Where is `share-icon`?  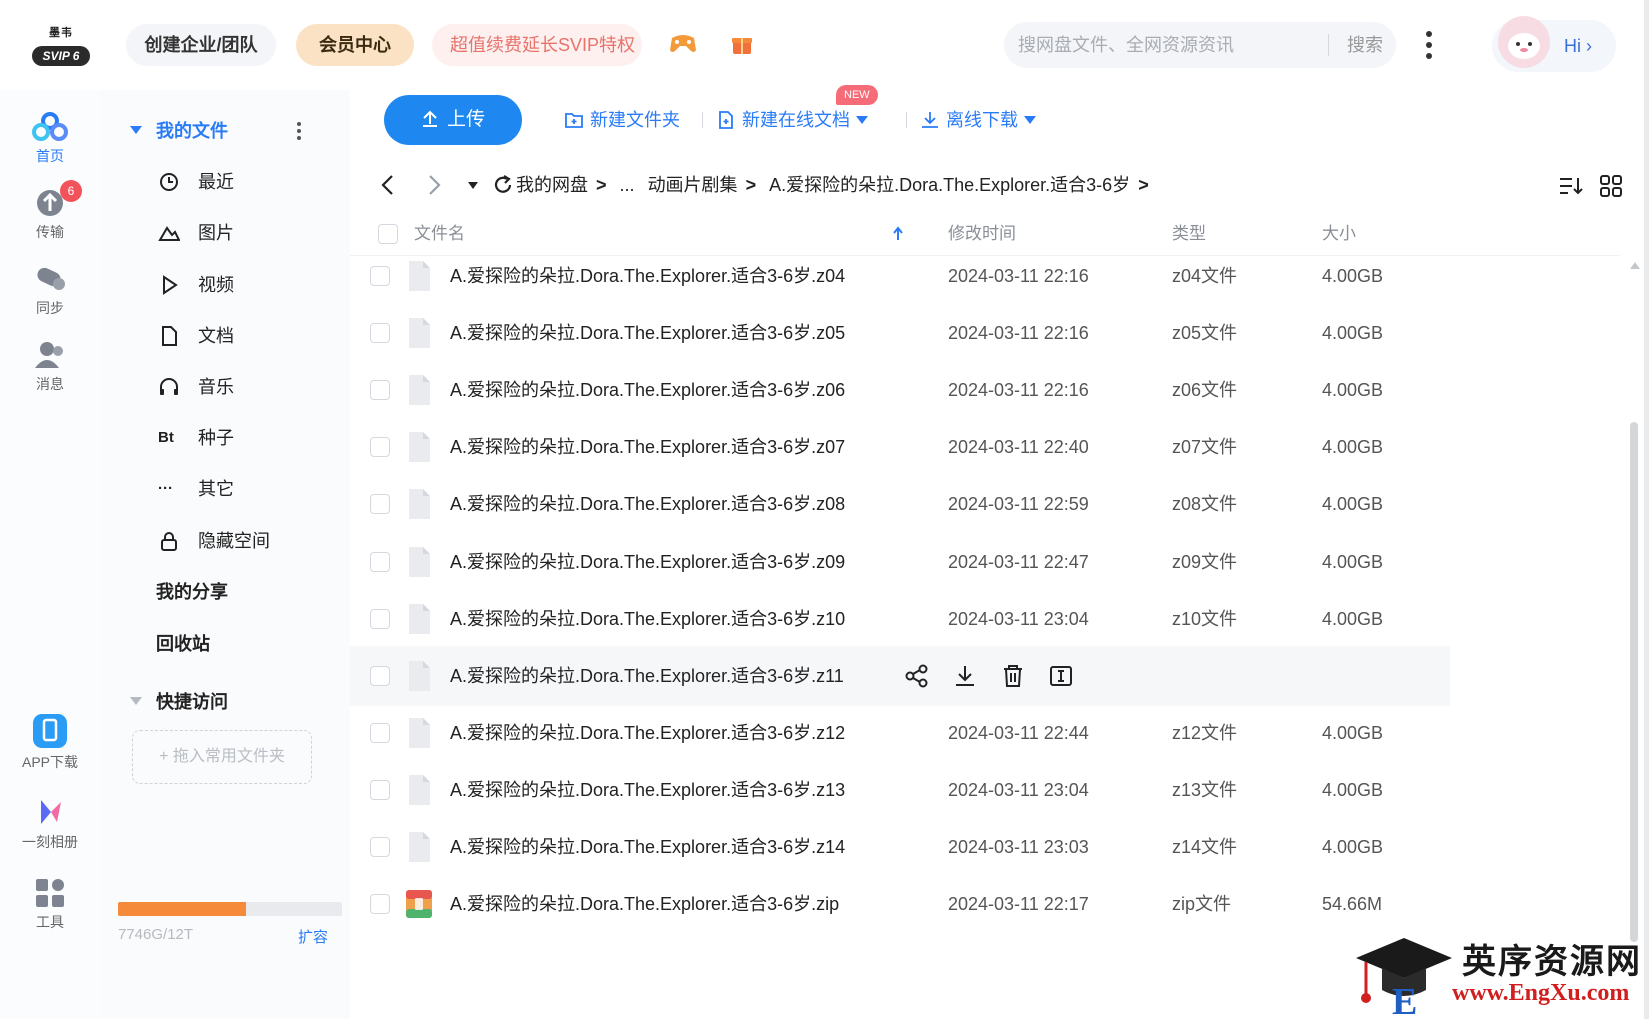
share-icon is located at coordinates (917, 676).